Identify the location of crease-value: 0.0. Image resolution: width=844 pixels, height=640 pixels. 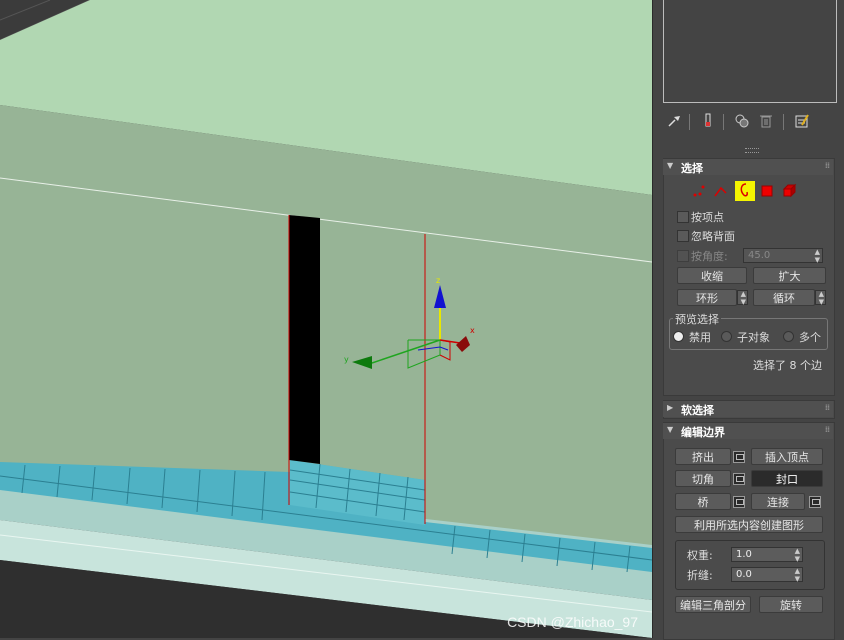
(744, 574).